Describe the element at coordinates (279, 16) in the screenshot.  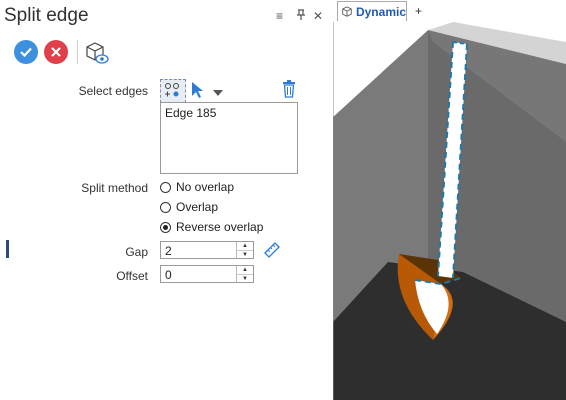
I see `menu-icon: ≡` at that location.